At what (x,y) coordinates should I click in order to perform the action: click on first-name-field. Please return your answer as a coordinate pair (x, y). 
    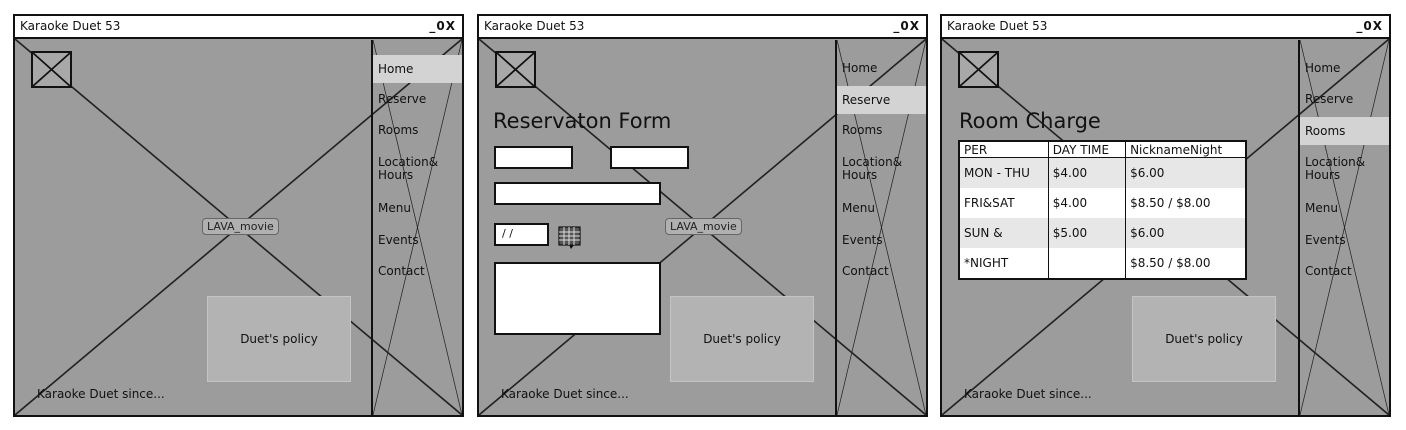
    Looking at the image, I should click on (533, 157).